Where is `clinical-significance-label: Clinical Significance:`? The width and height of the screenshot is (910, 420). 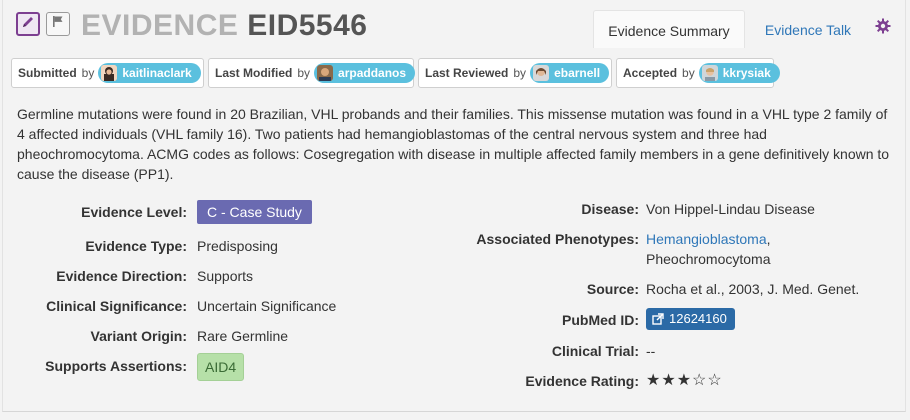 clinical-significance-label: Clinical Significance: is located at coordinates (116, 306).